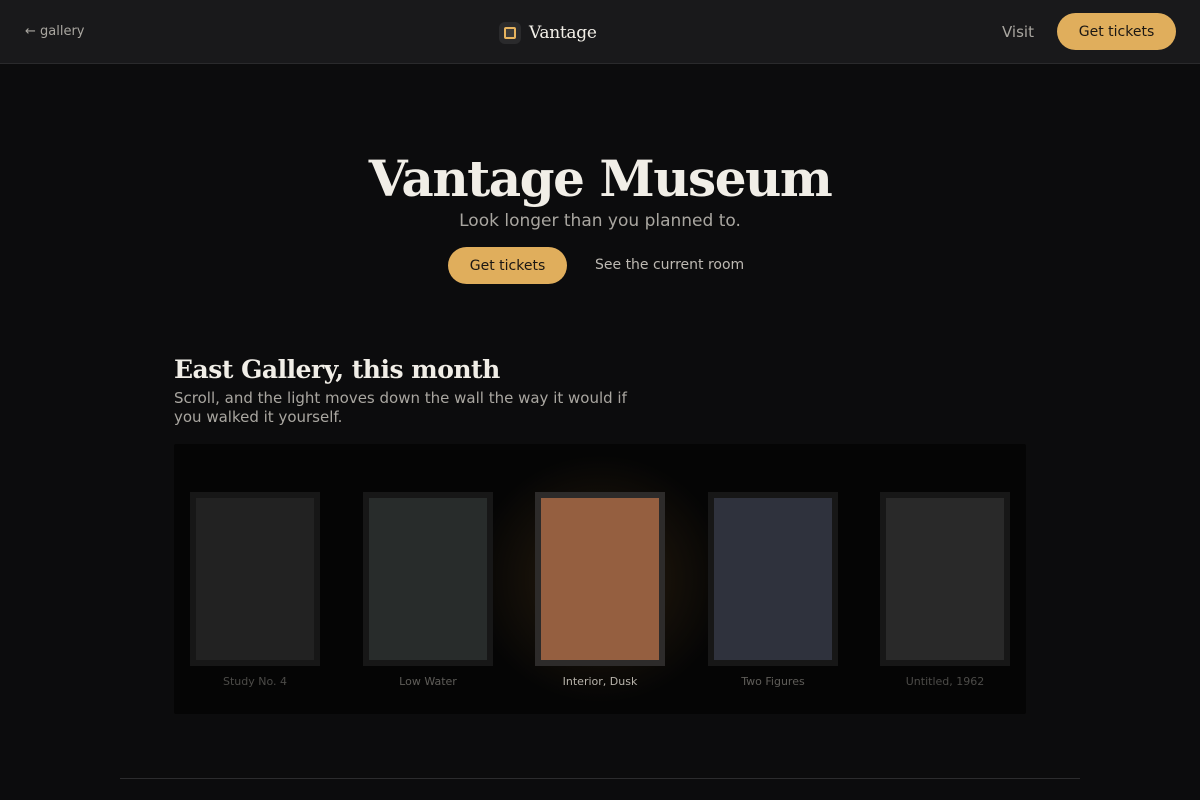  I want to click on artwork-label: Untitled, 1962, so click(945, 681).